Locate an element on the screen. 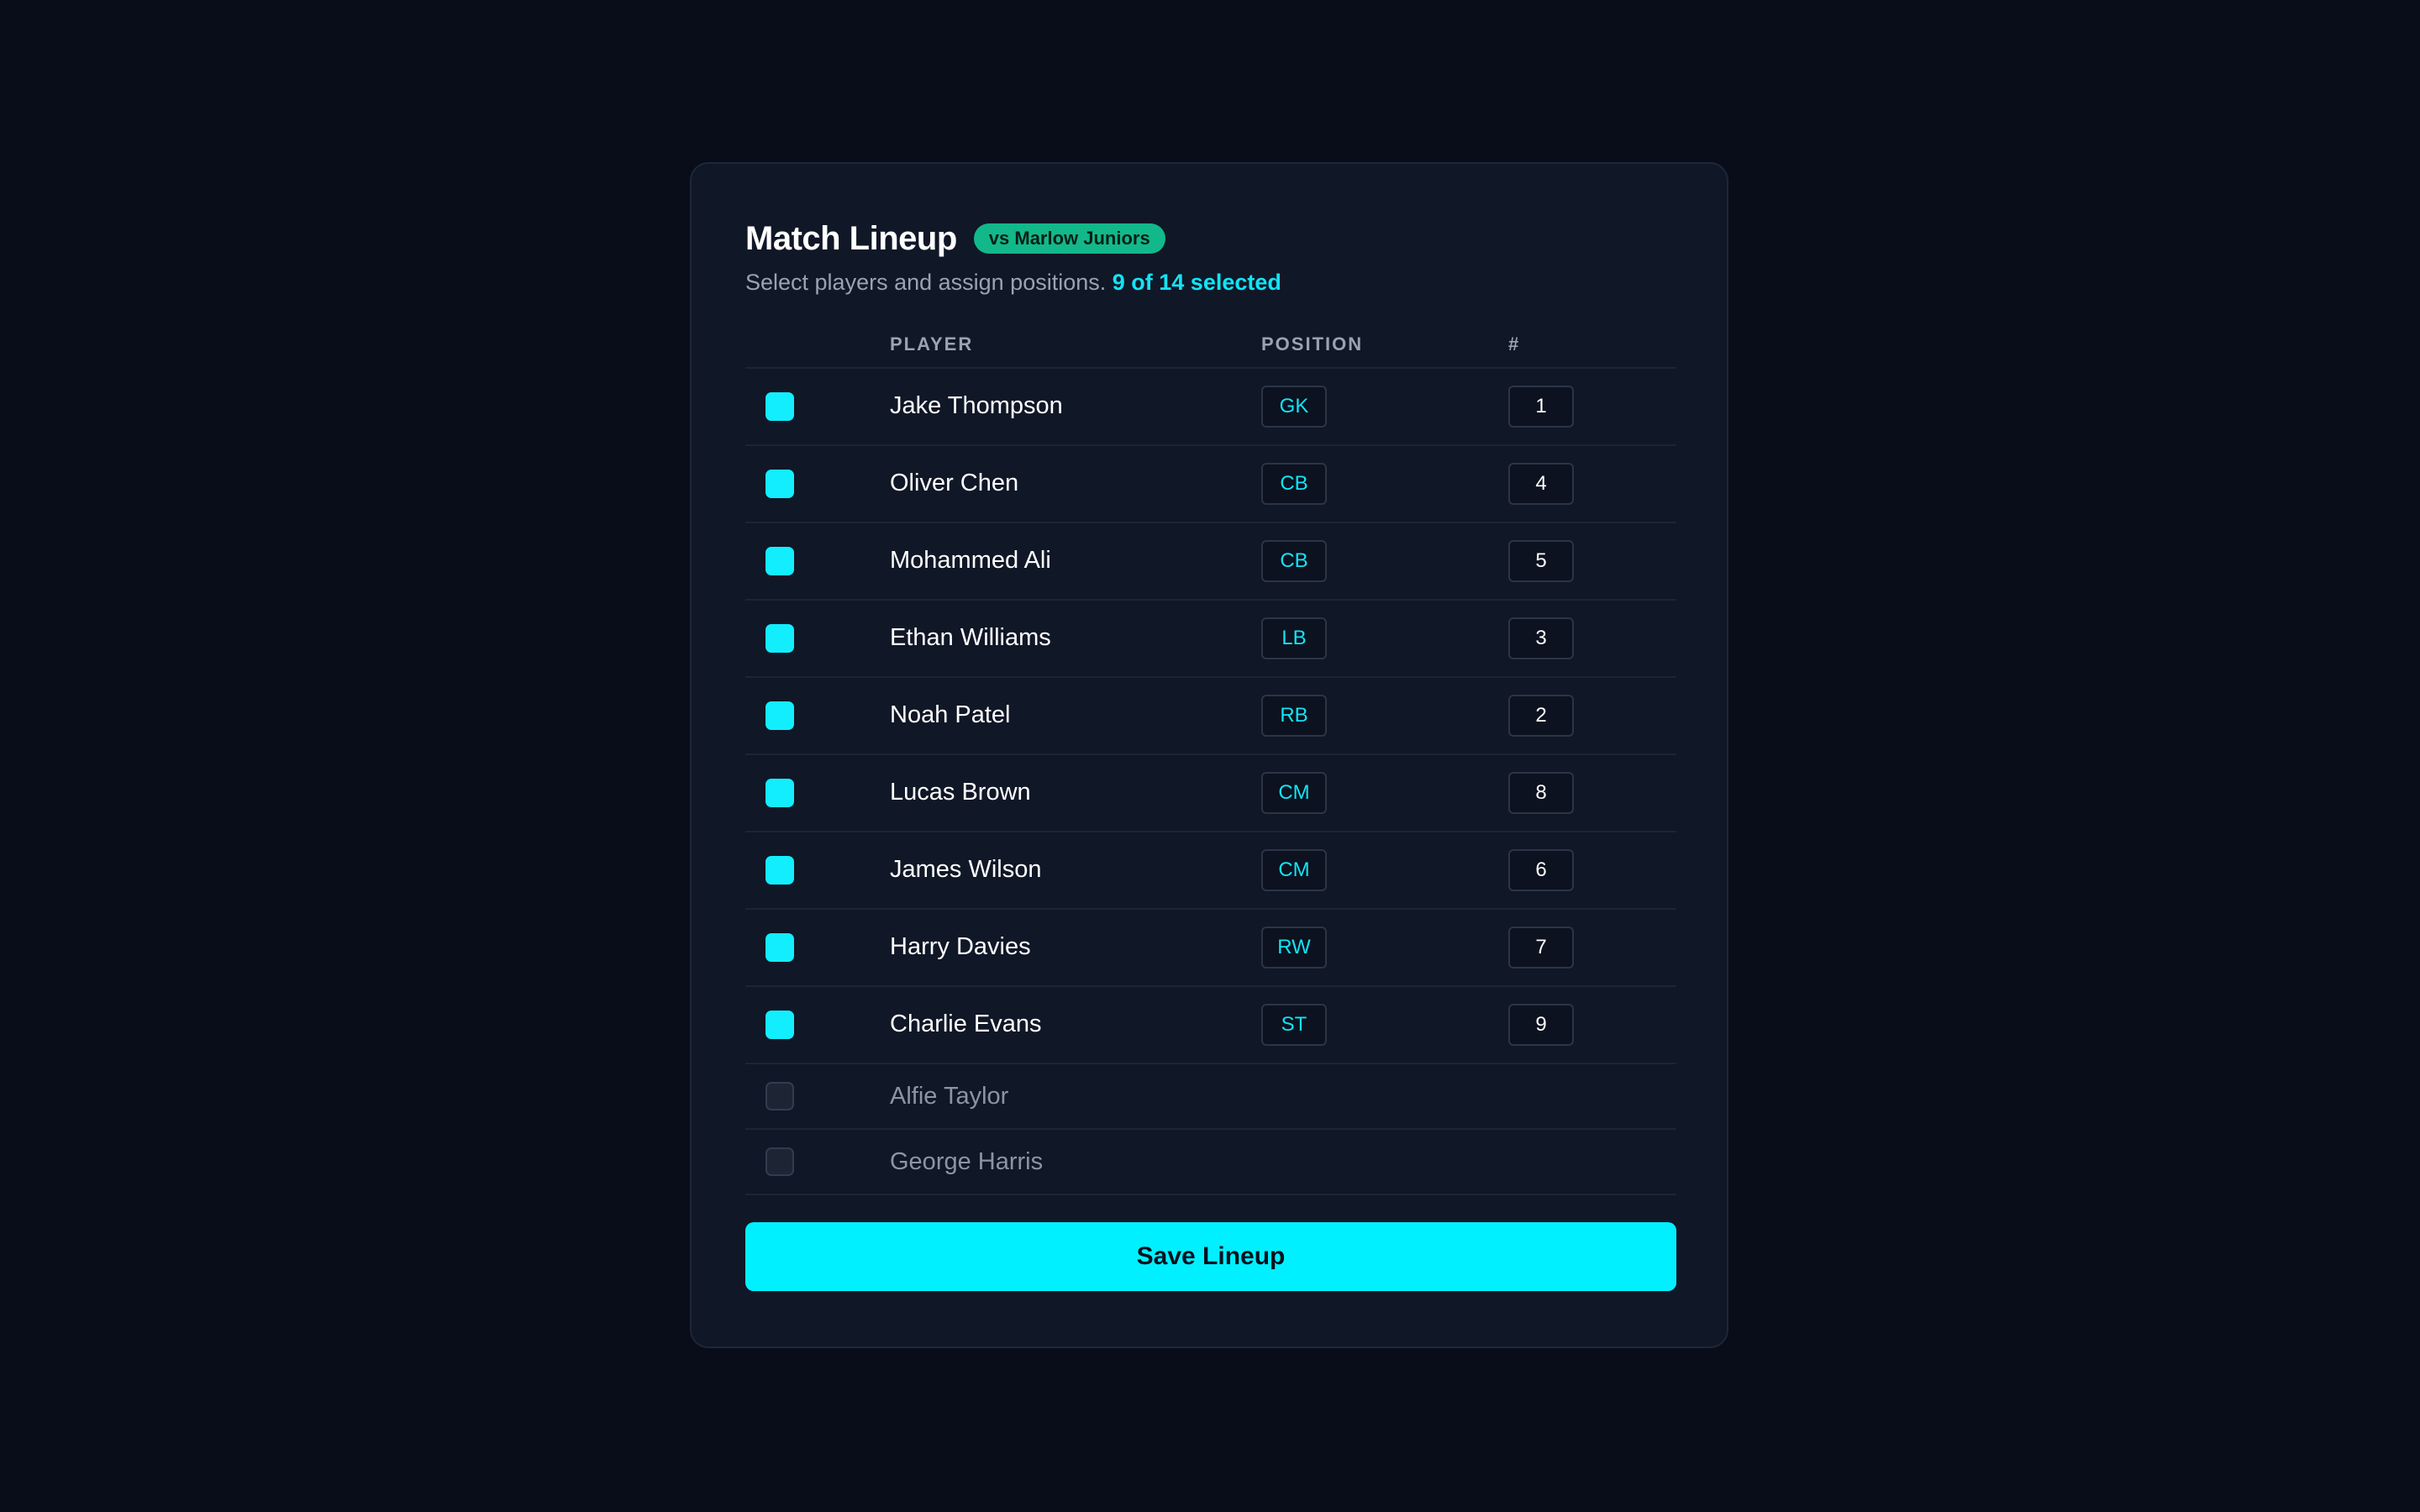 The width and height of the screenshot is (2420, 1512). shirt-number-input: 3 is located at coordinates (1541, 638).